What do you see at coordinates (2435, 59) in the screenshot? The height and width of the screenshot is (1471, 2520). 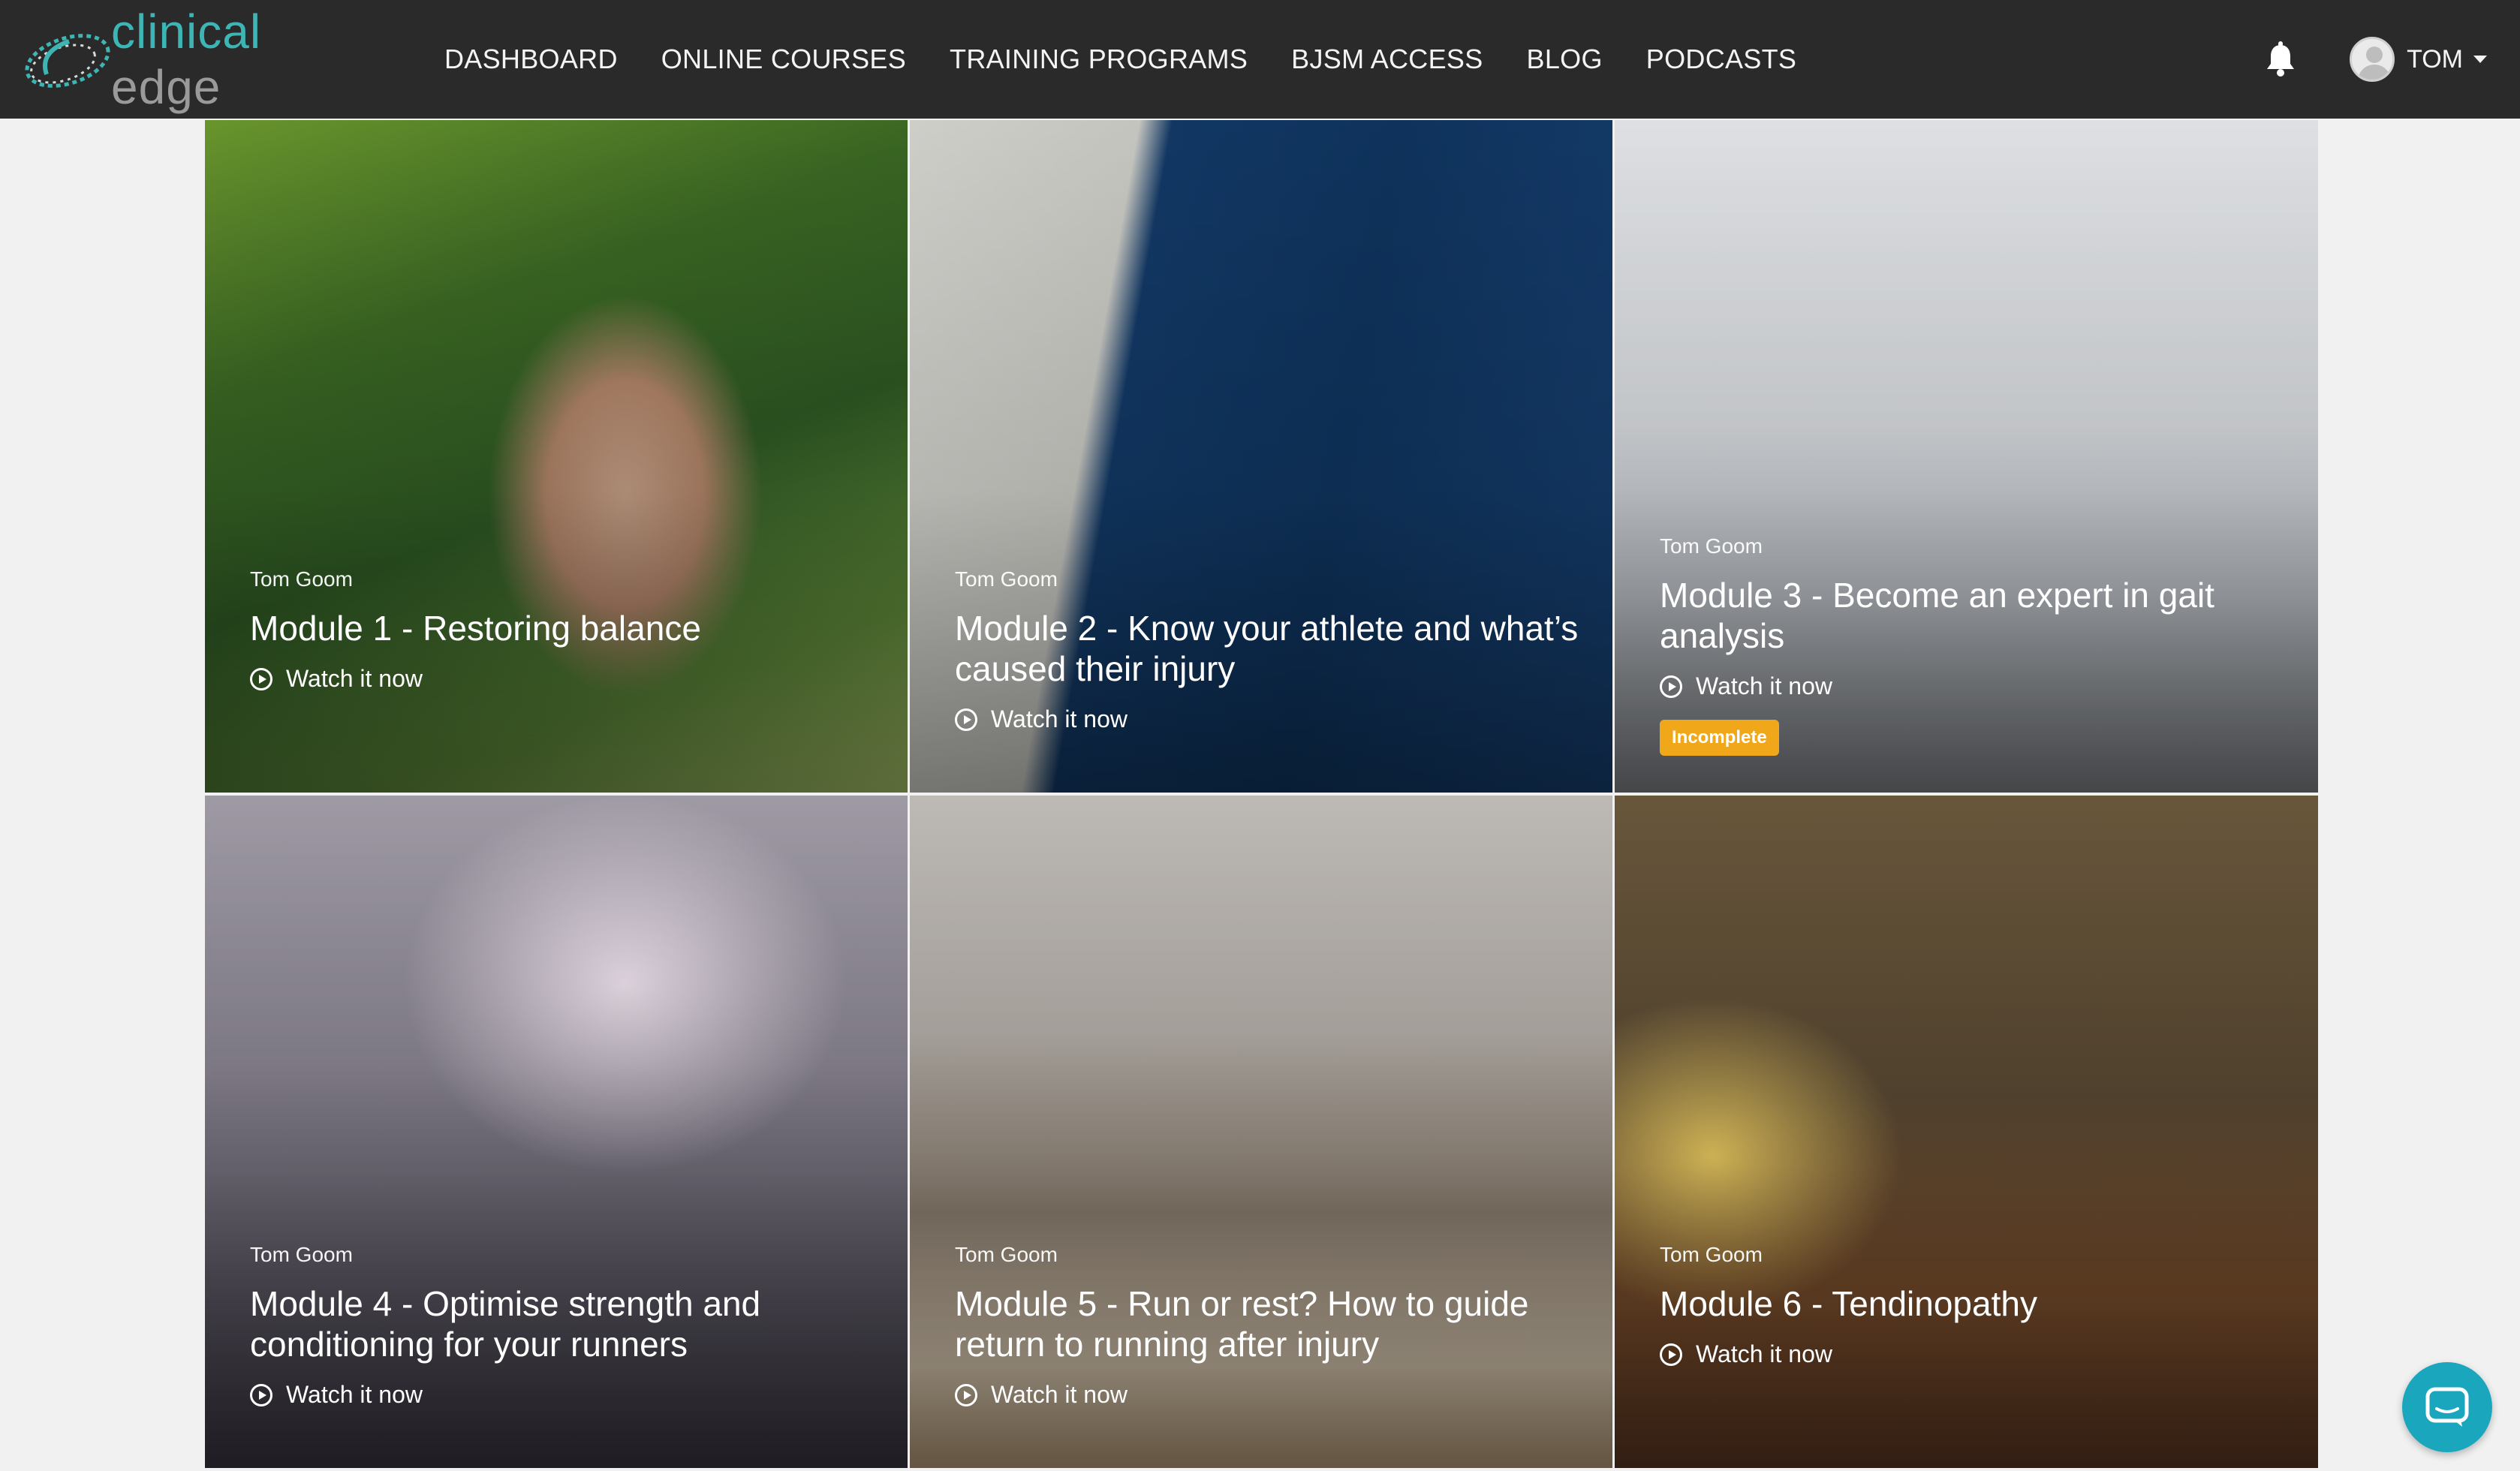 I see `user-menu-name: TOM` at bounding box center [2435, 59].